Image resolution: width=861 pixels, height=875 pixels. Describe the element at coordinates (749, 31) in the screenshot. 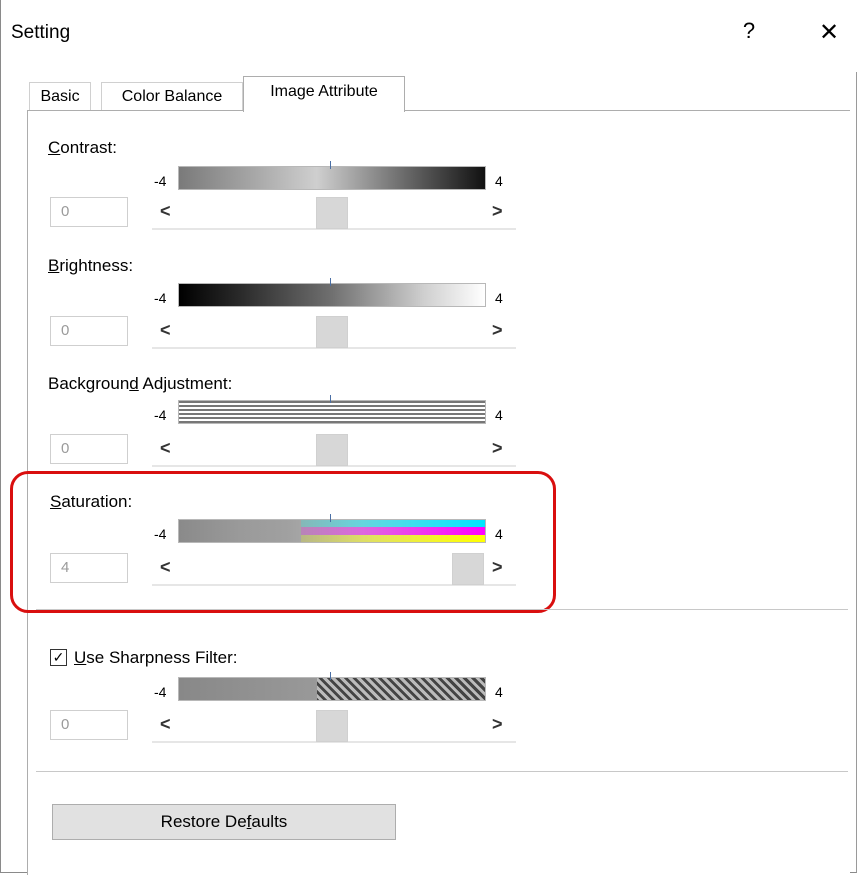

I see `help-button: ?` at that location.